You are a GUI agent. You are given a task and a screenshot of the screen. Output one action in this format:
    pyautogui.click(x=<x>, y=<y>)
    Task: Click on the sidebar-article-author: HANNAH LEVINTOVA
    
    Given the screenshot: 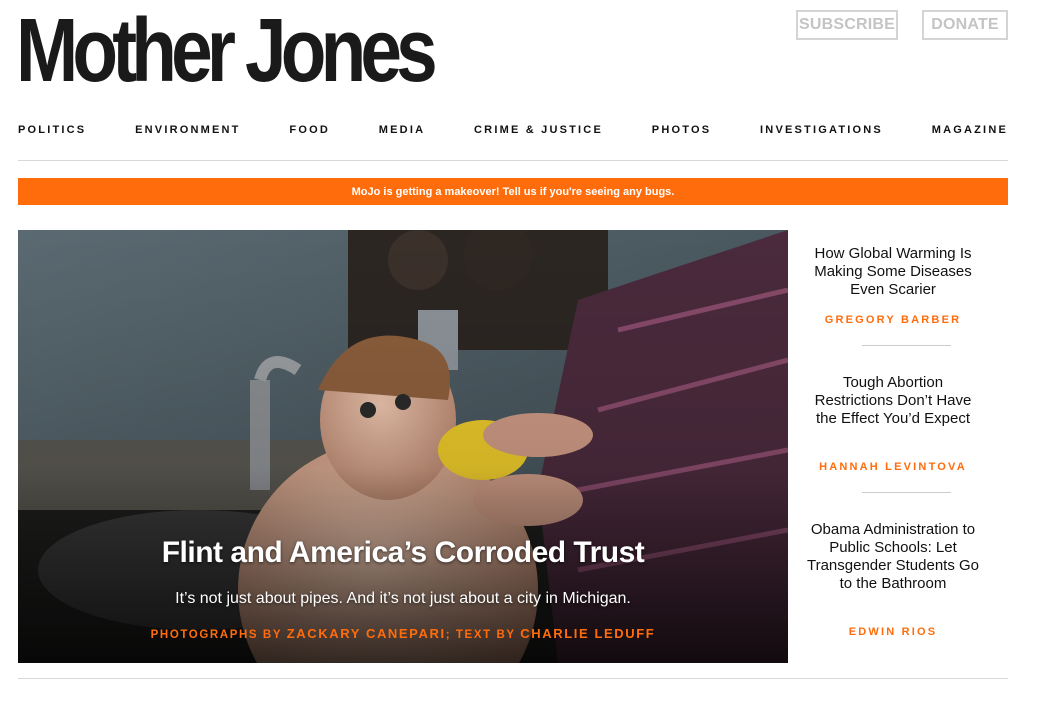 What is the action you would take?
    pyautogui.click(x=893, y=467)
    